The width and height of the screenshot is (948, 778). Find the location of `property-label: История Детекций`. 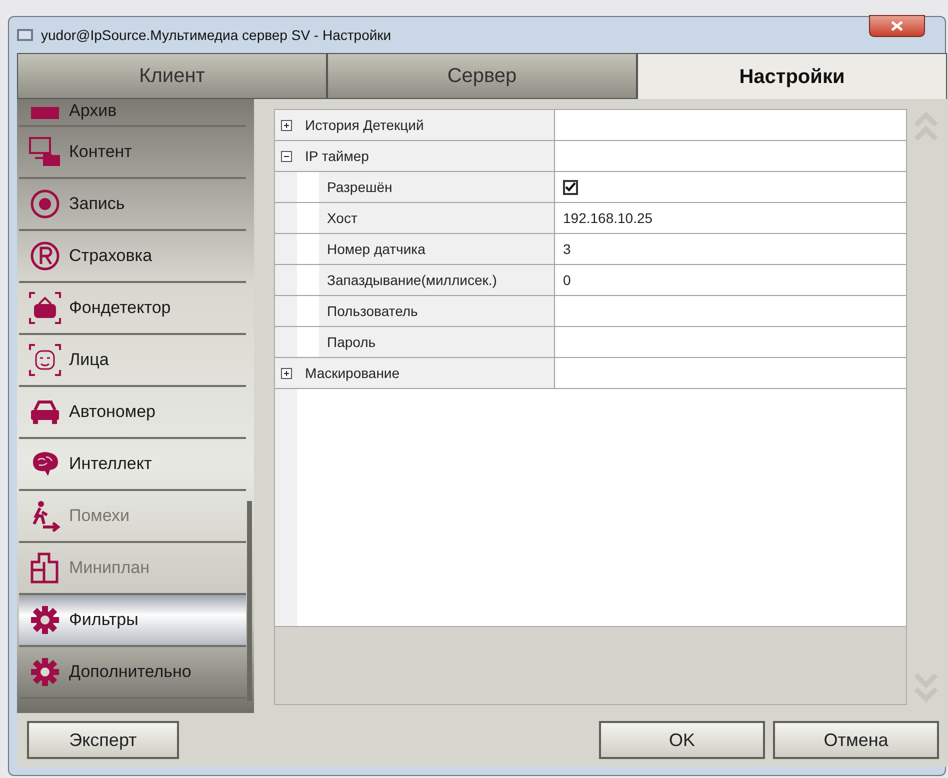

property-label: История Детекций is located at coordinates (426, 125).